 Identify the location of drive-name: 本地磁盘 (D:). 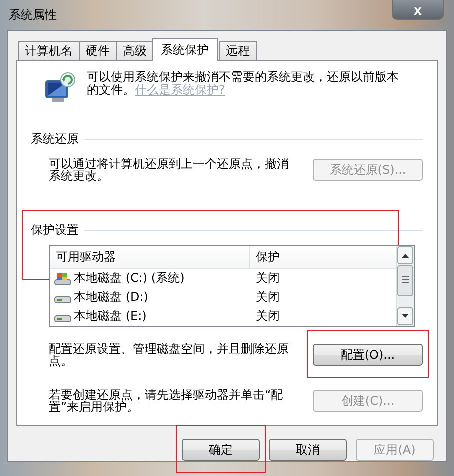
(111, 297).